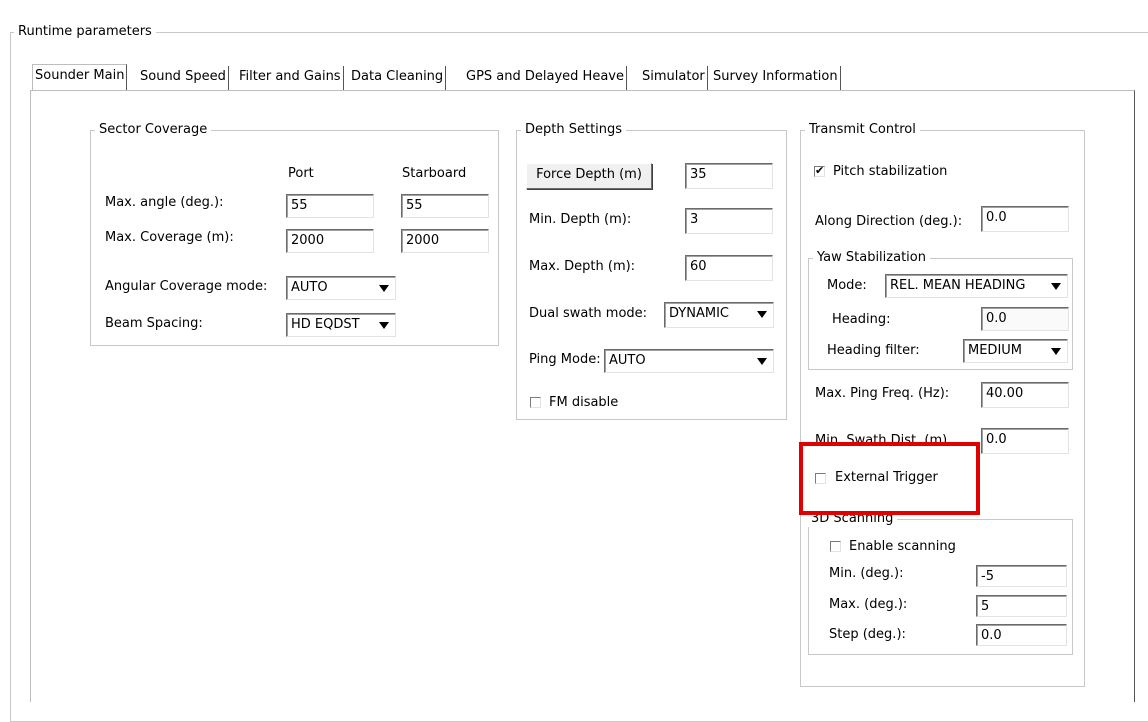 Image resolution: width=1148 pixels, height=722 pixels. What do you see at coordinates (1025, 219) in the screenshot?
I see `along-direction-input: 0.0` at bounding box center [1025, 219].